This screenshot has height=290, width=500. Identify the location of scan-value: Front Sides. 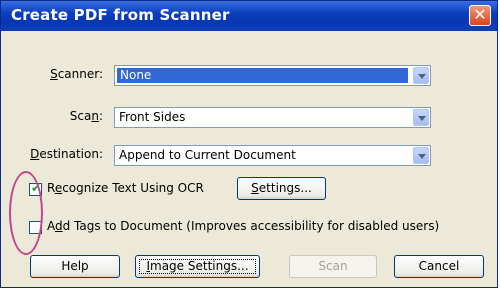
(152, 117).